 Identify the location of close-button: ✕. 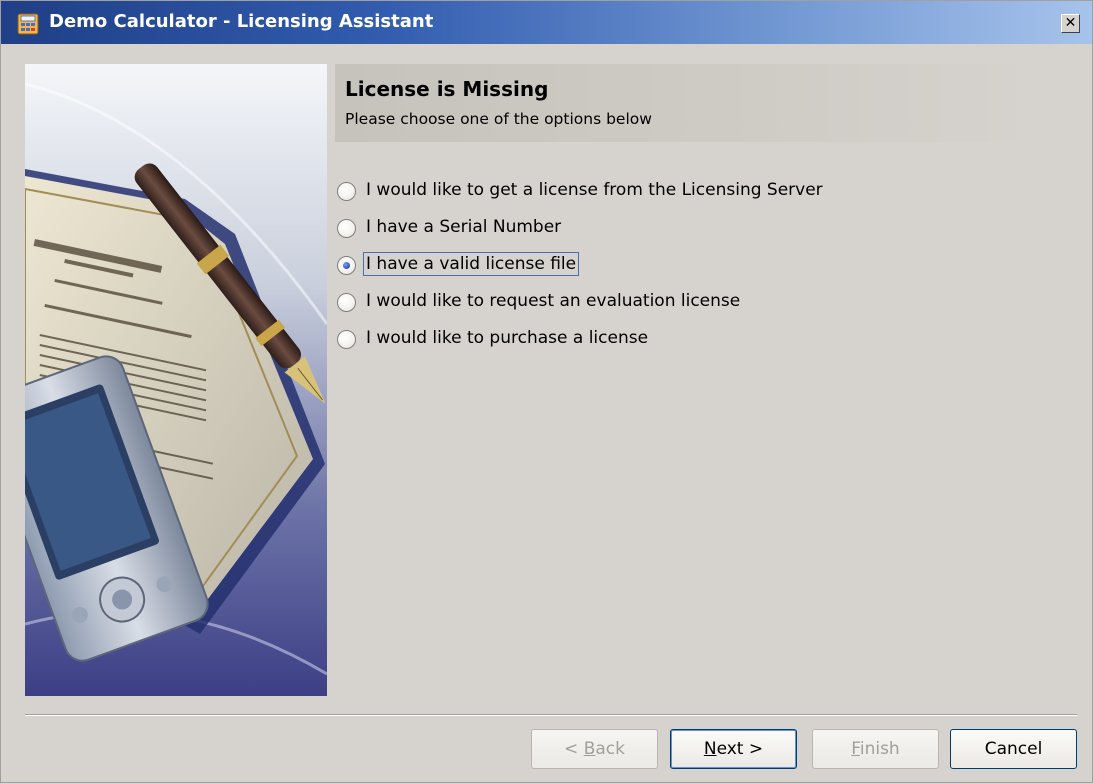
(1070, 23).